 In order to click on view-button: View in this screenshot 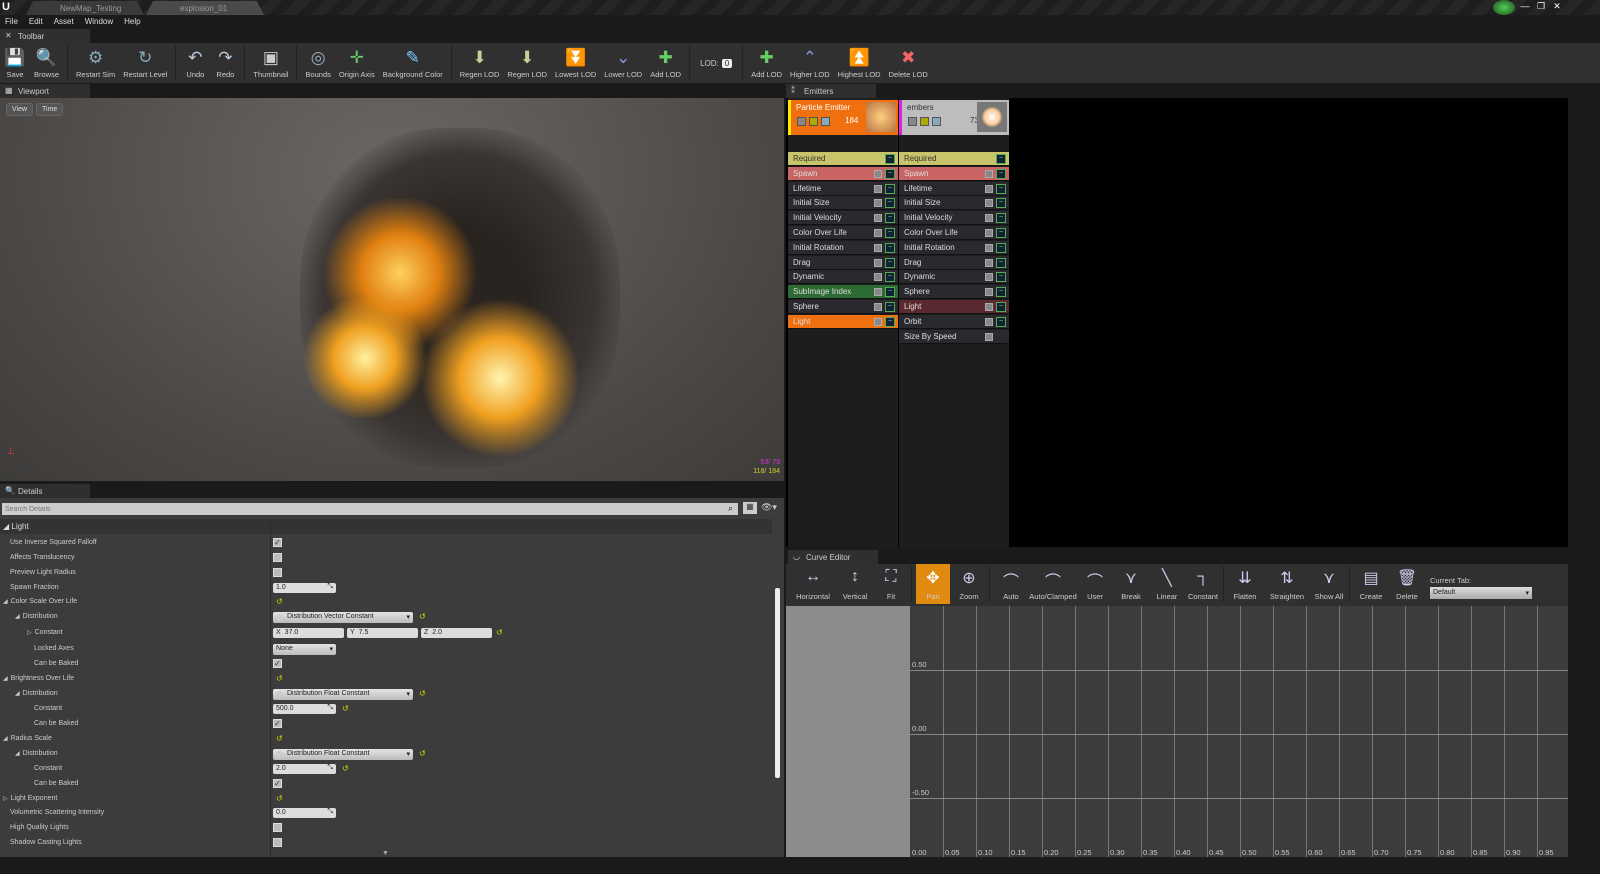, I will do `click(20, 109)`.